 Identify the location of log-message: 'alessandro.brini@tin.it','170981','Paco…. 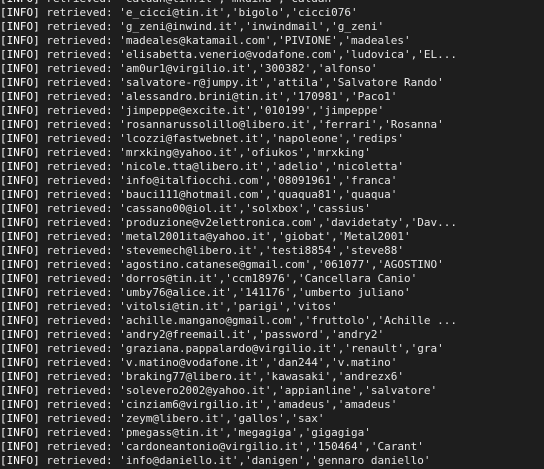
(258, 96).